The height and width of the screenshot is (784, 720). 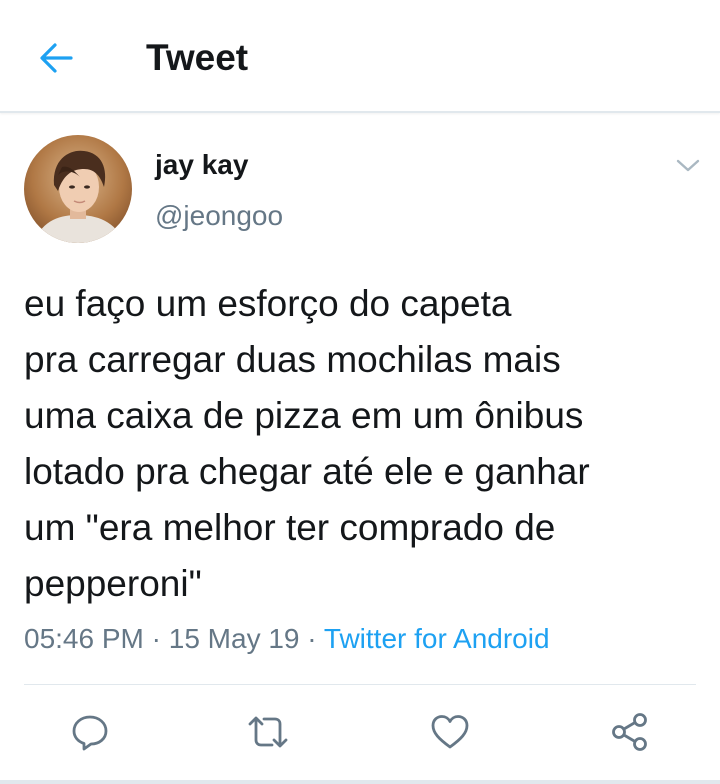 I want to click on retweet-button, so click(x=268, y=732).